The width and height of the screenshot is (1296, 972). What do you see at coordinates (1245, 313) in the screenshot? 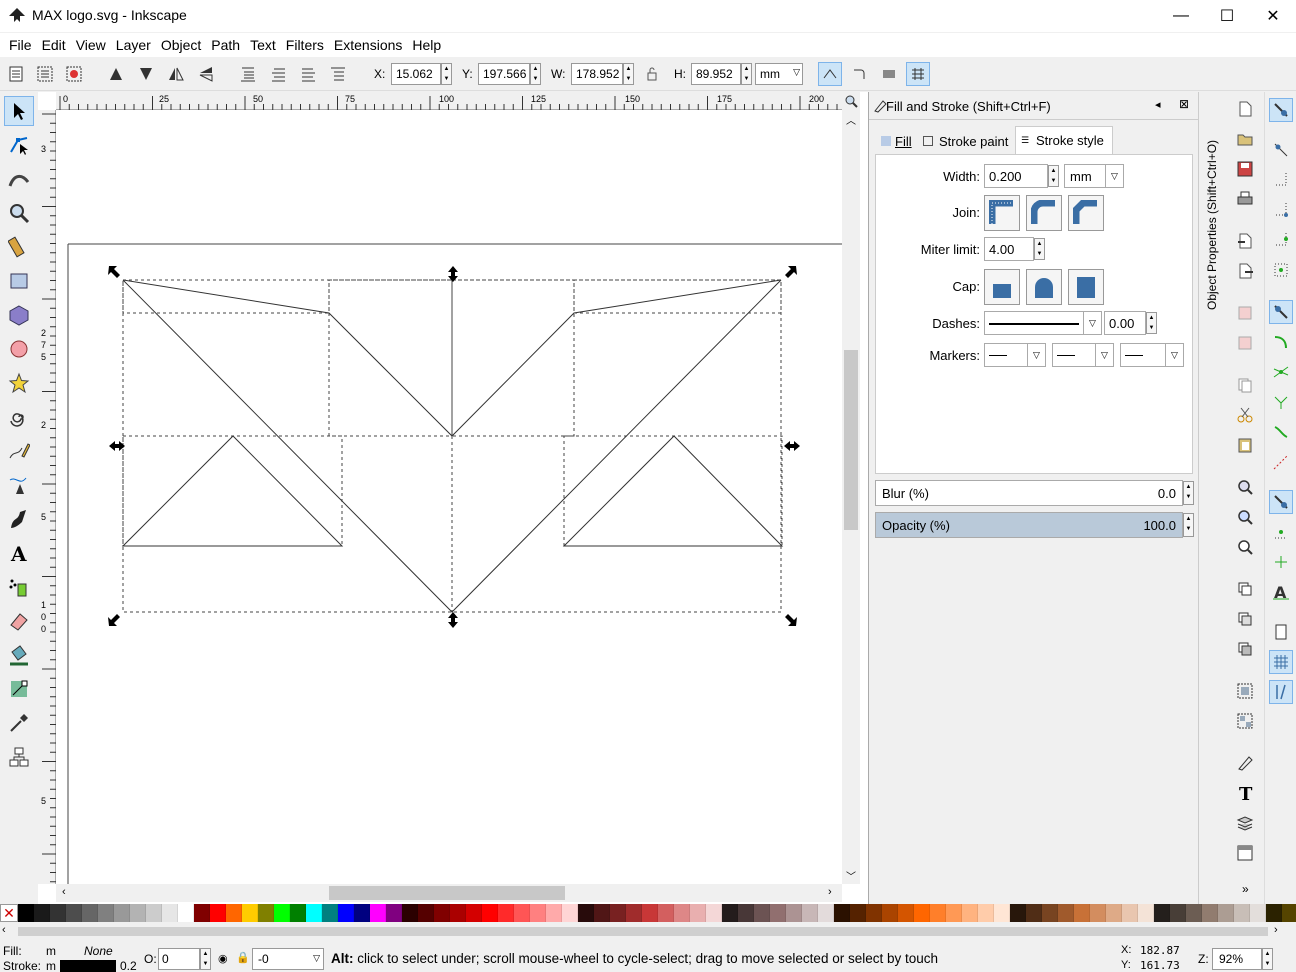
I see `undo-icon` at bounding box center [1245, 313].